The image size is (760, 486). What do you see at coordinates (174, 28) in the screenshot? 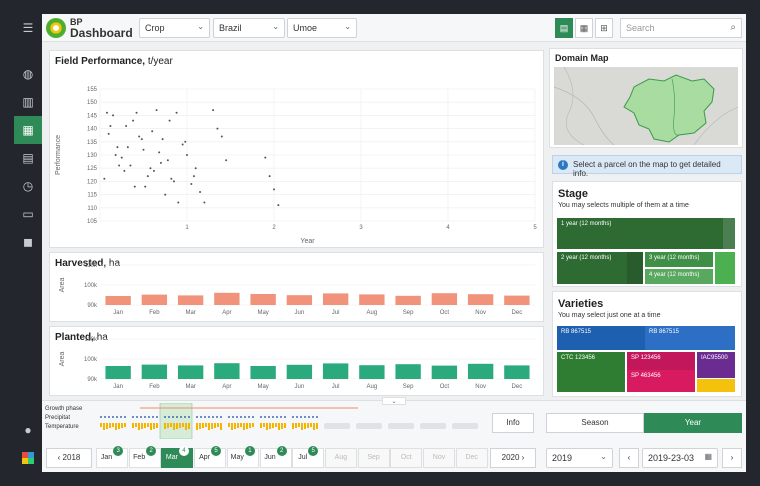
I see `crop-select: Crop ⌄` at bounding box center [174, 28].